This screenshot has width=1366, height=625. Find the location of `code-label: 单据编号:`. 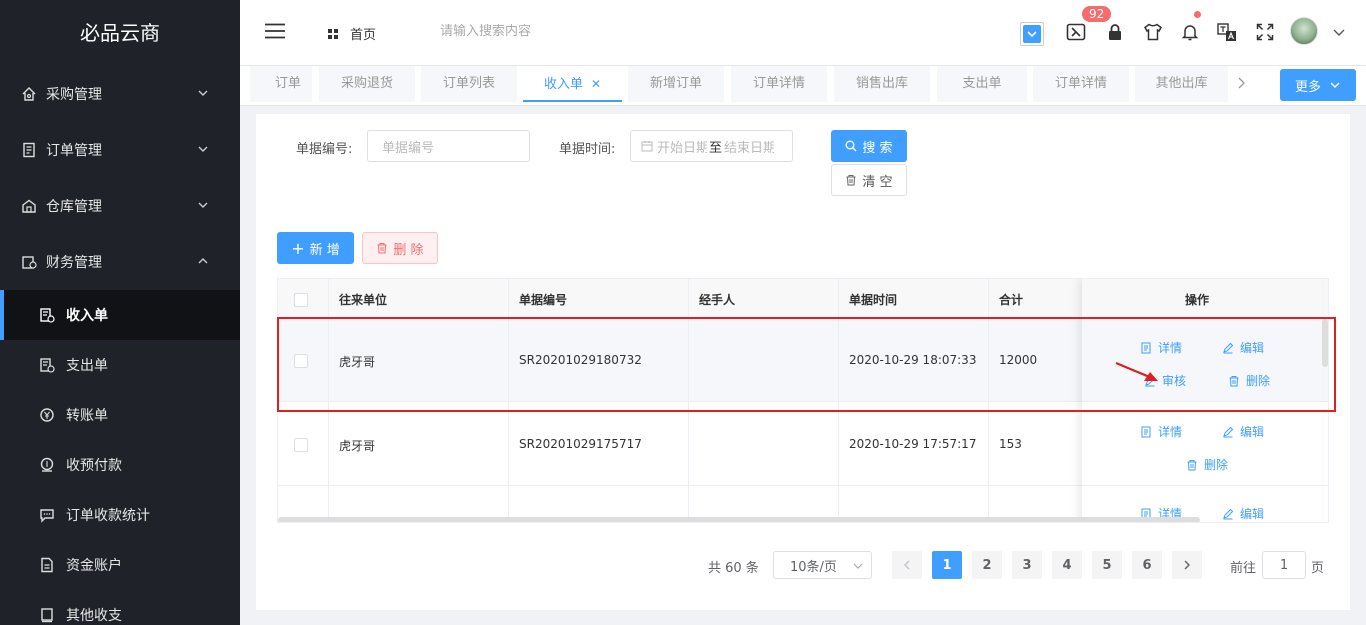

code-label: 单据编号: is located at coordinates (324, 149).